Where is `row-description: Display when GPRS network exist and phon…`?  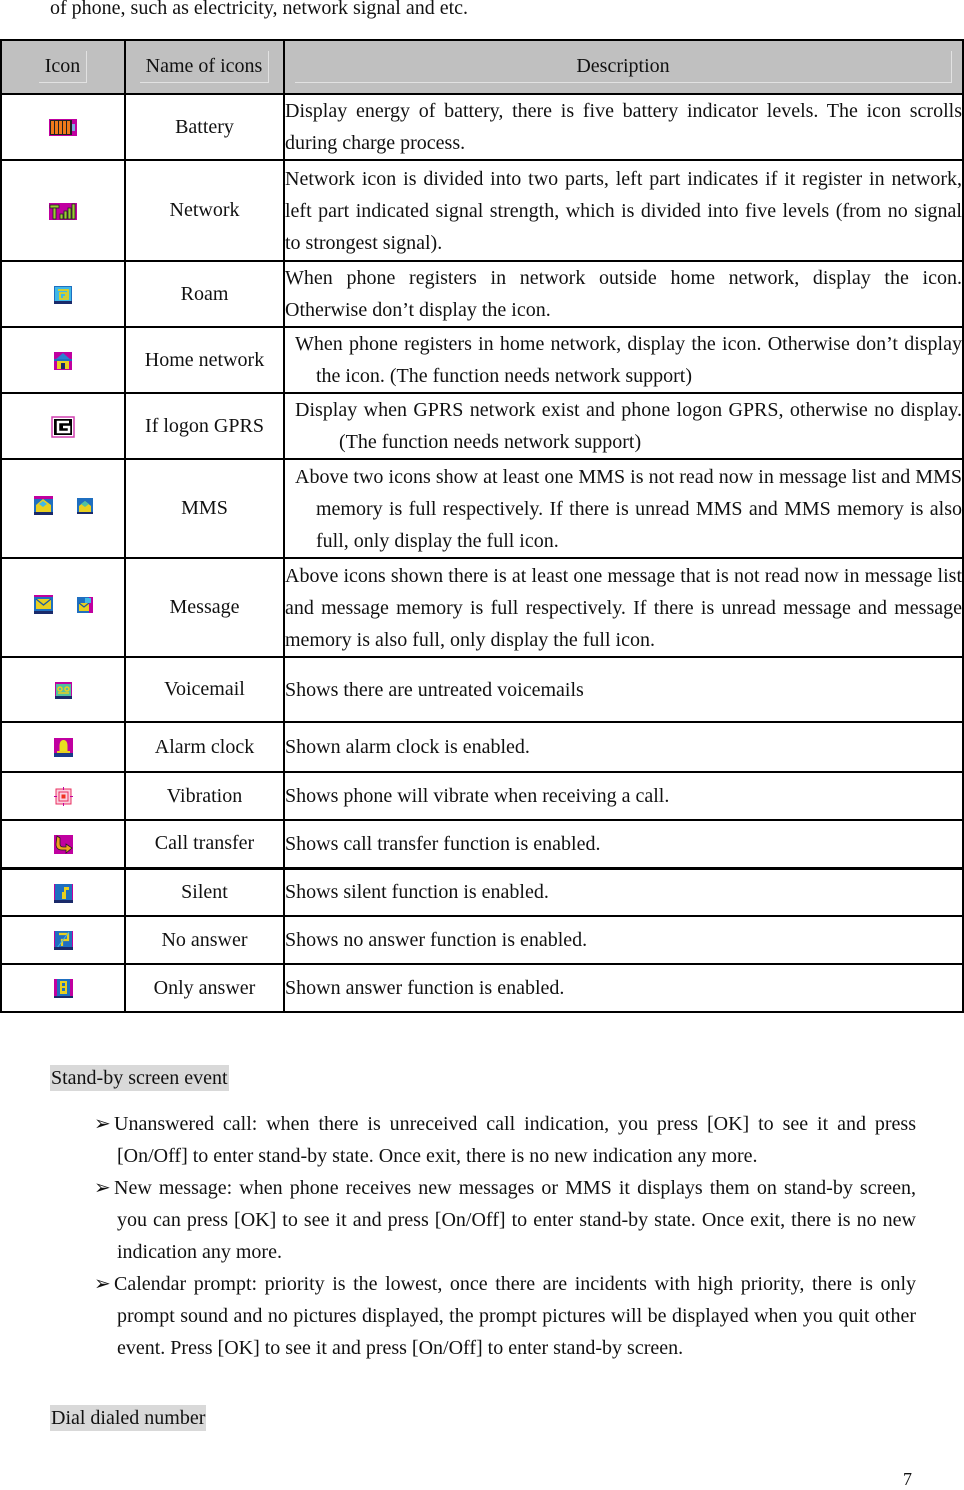
row-description: Display when GPRS network exist and phon… is located at coordinates (623, 426).